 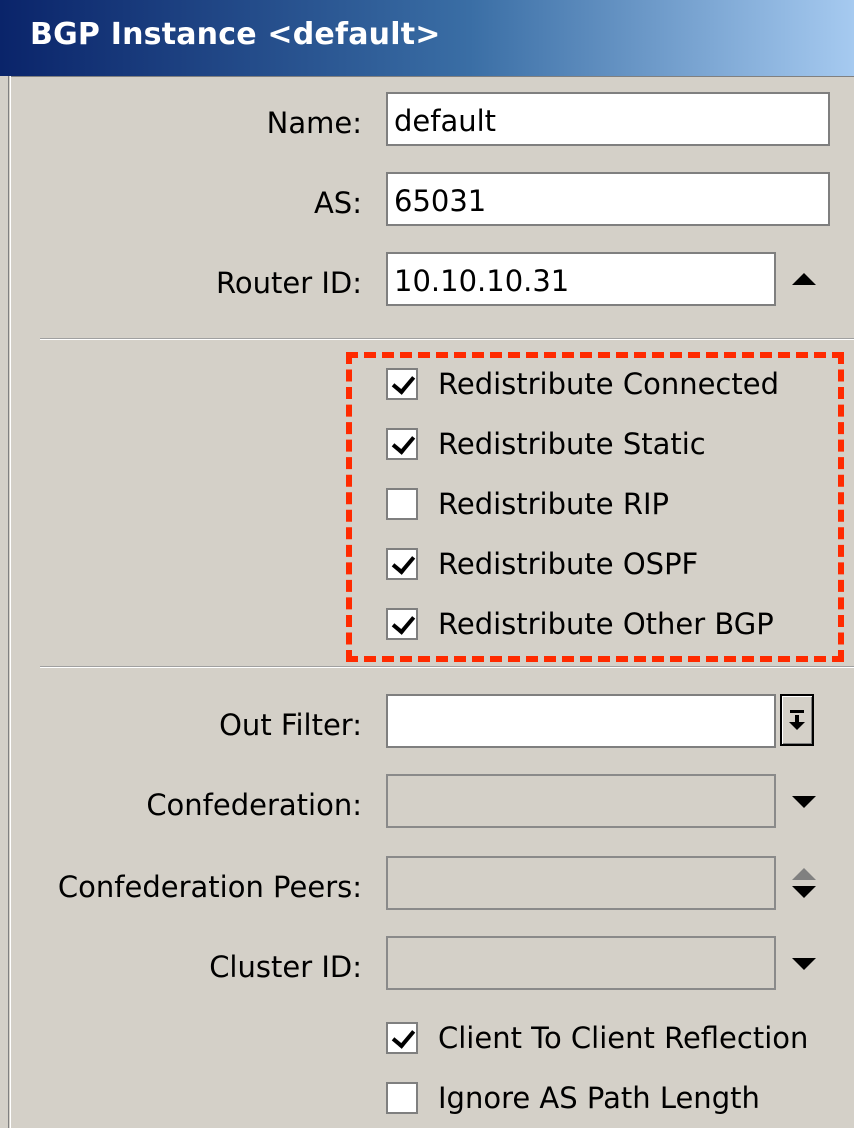 I want to click on checkmark-icon, so click(x=403, y=1036).